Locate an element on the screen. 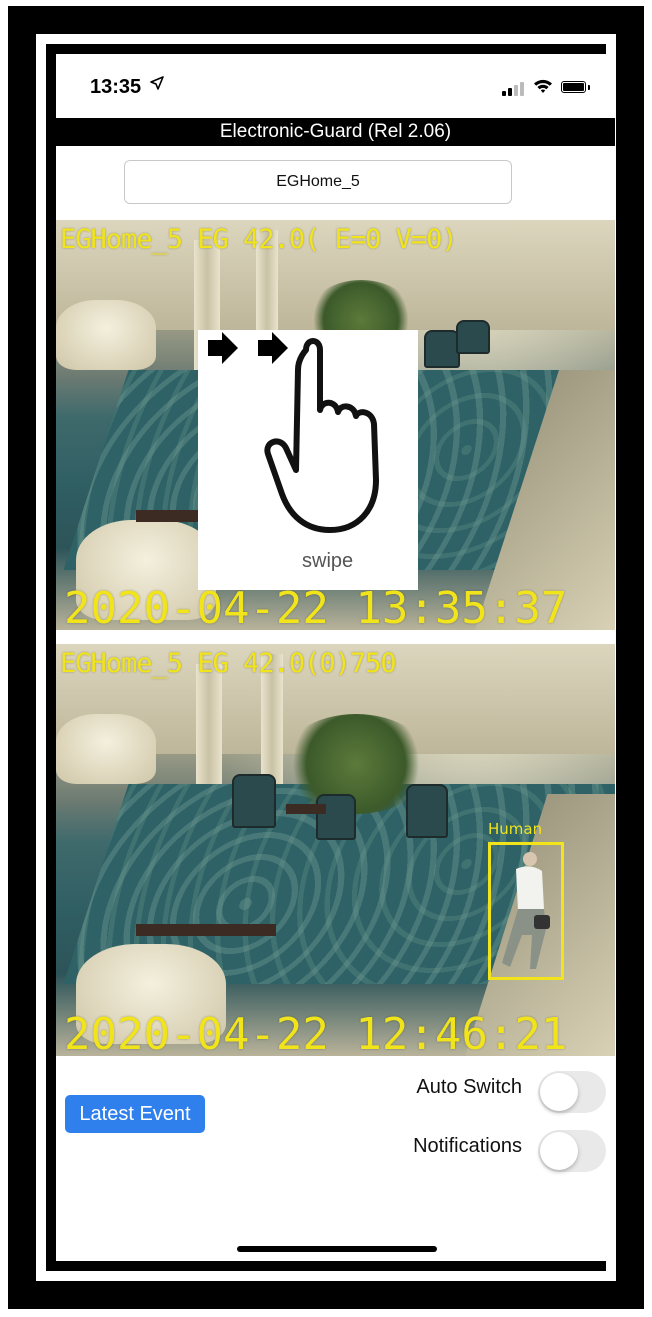  auto-switch-toggle is located at coordinates (572, 1092).